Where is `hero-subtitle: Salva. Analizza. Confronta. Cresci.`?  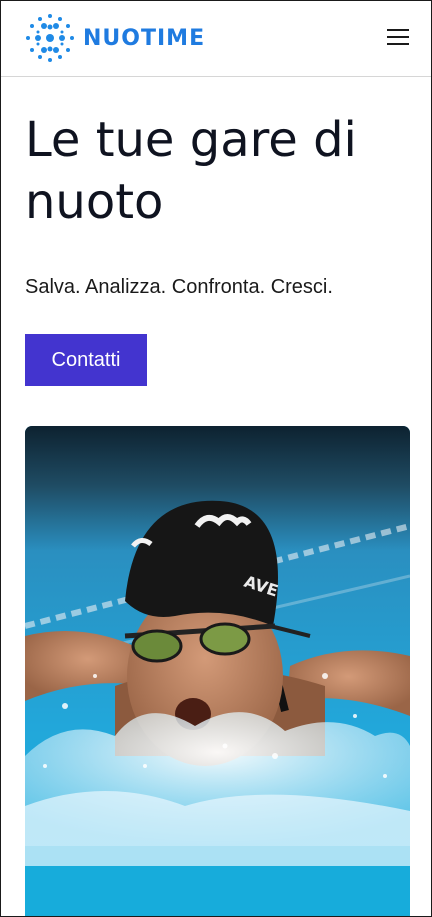 hero-subtitle: Salva. Analizza. Confronta. Cresci. is located at coordinates (179, 287).